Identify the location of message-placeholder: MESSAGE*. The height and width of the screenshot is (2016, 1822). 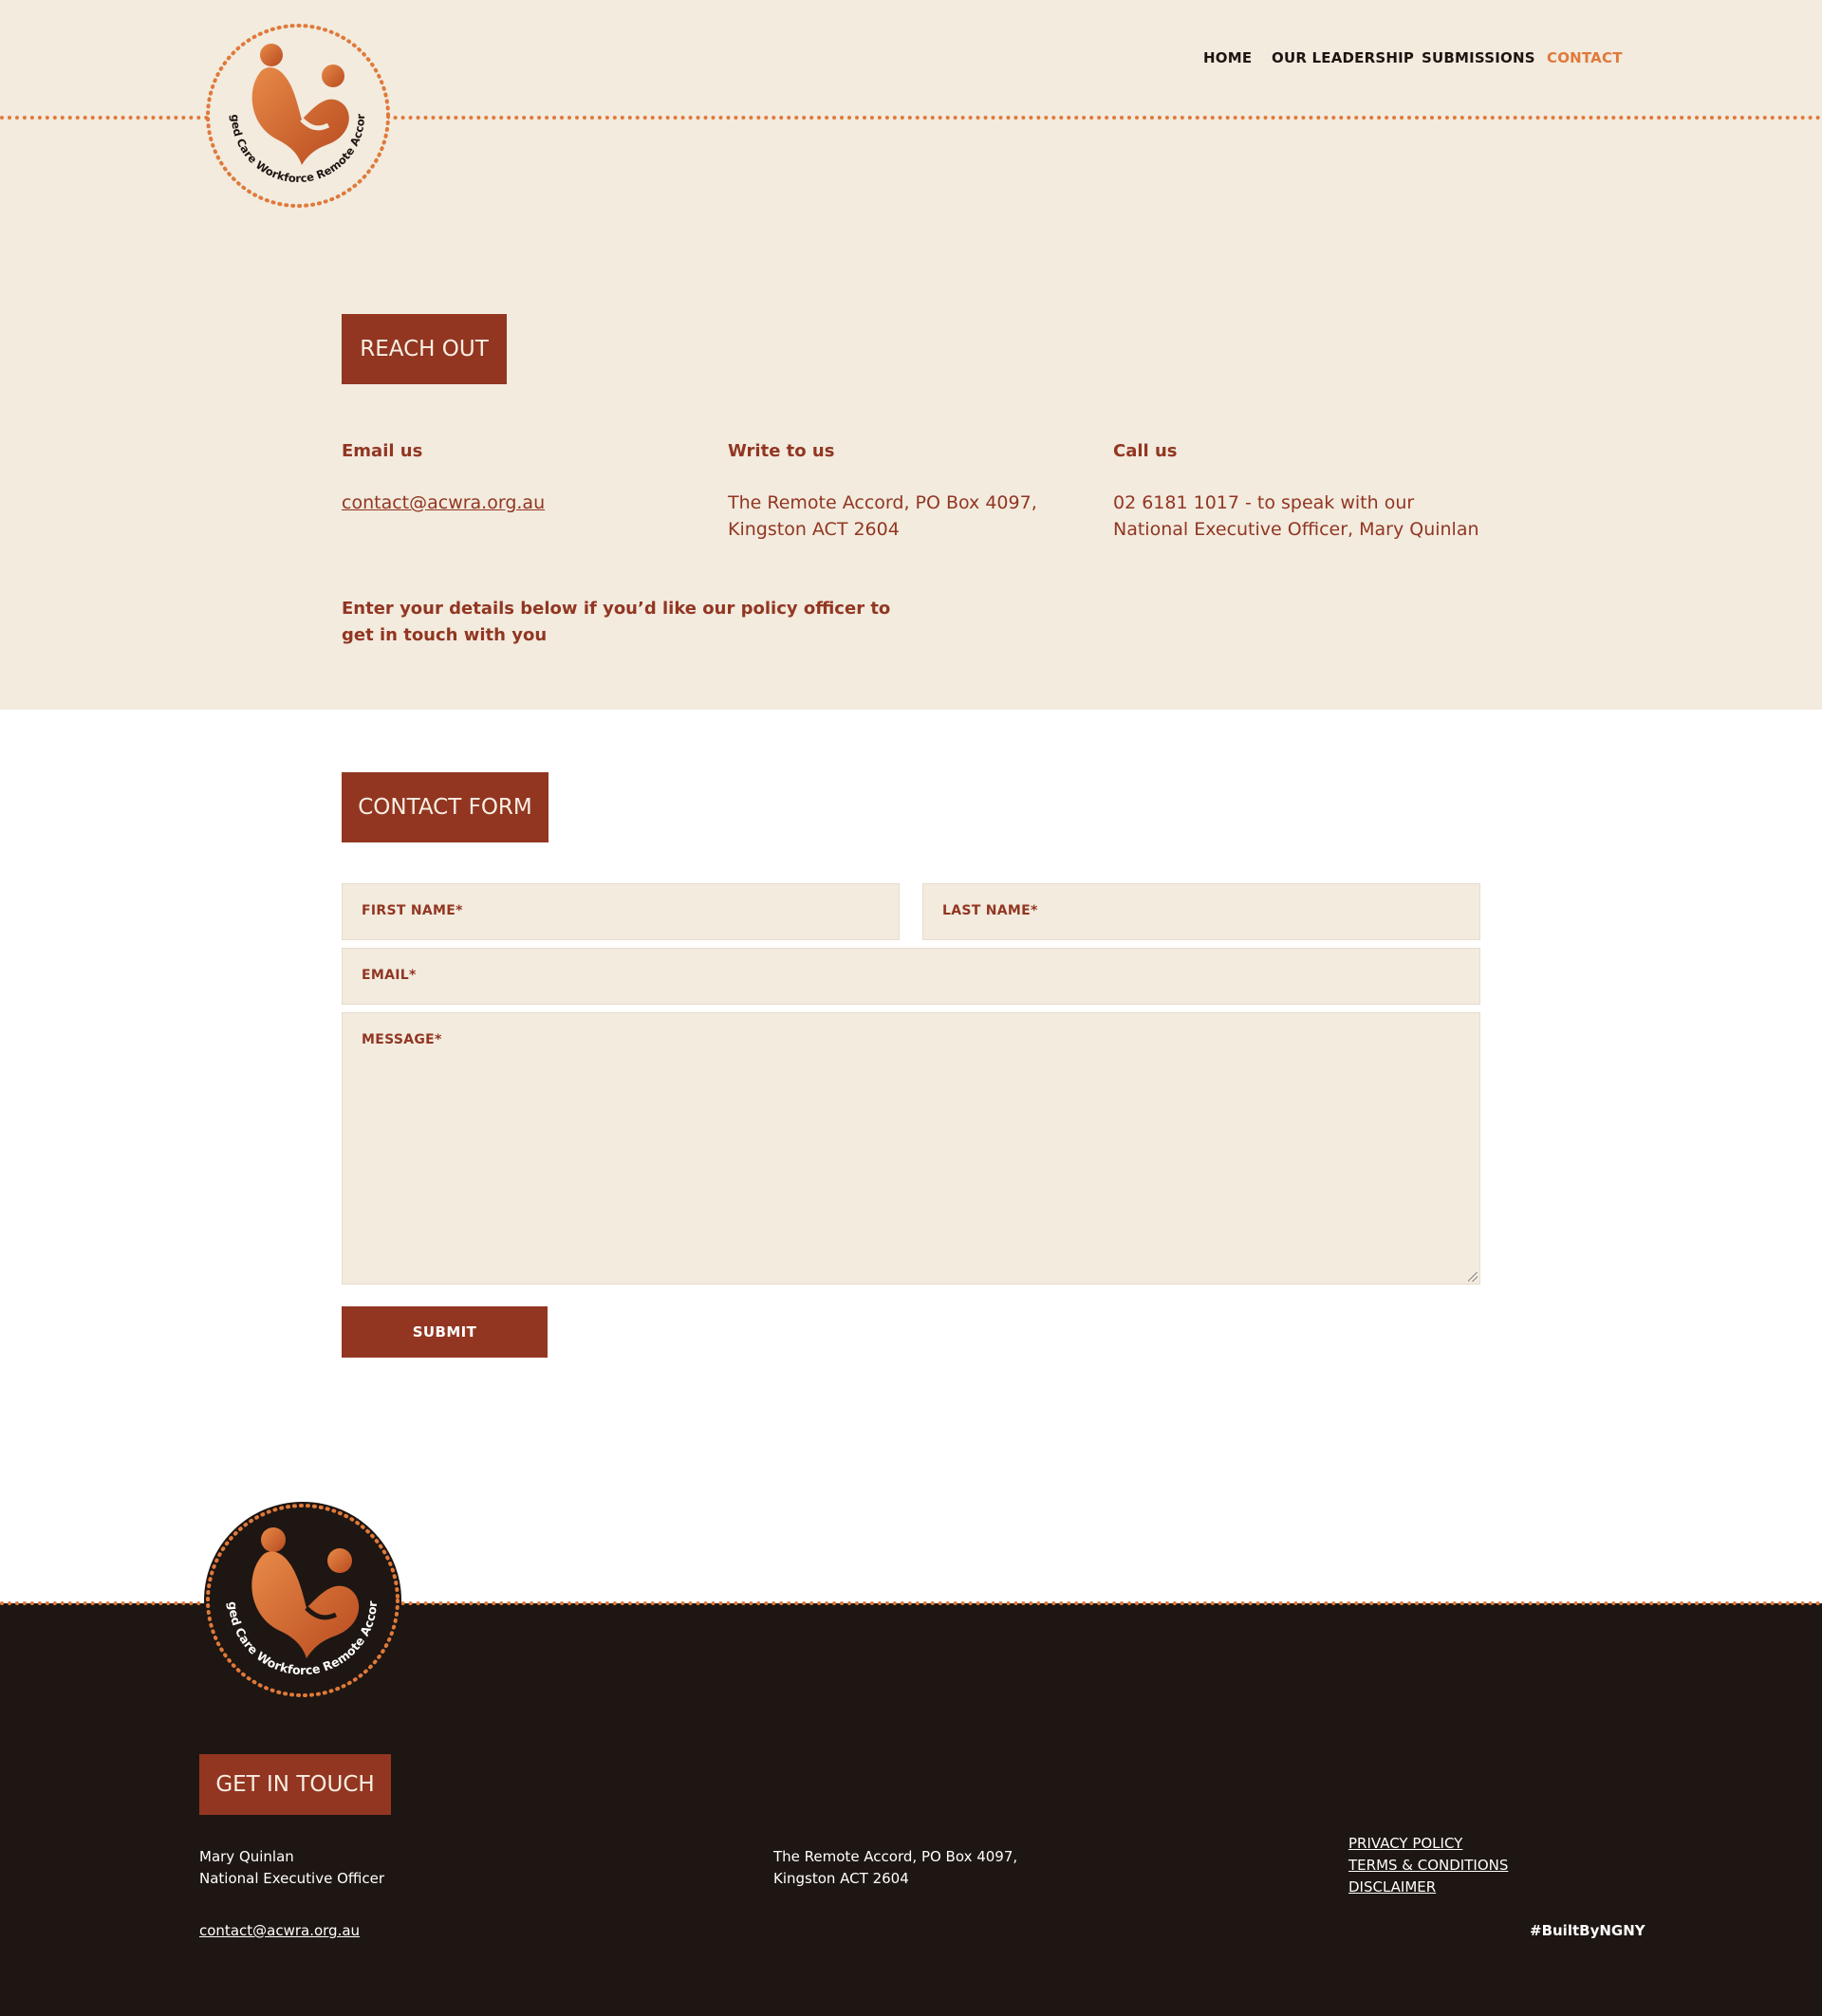
(402, 1039).